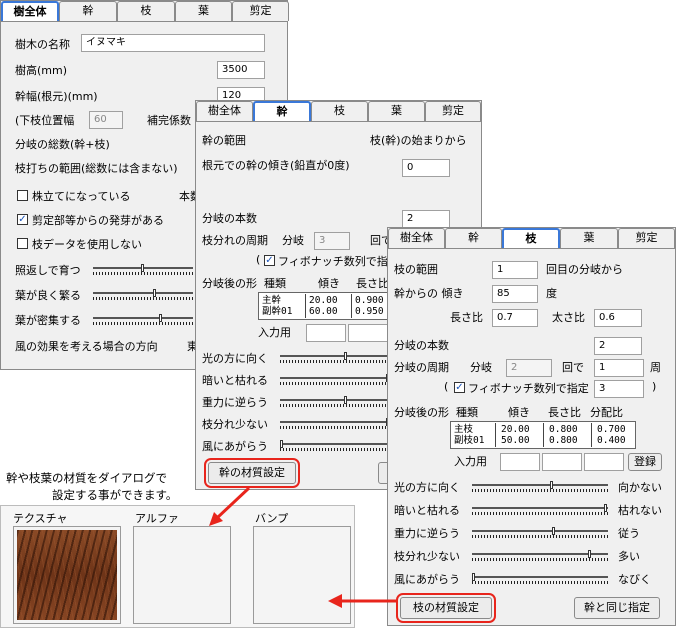 The width and height of the screenshot is (676, 628). What do you see at coordinates (41, 70) in the screenshot?
I see `tree-height-label: 樹高(mm)` at bounding box center [41, 70].